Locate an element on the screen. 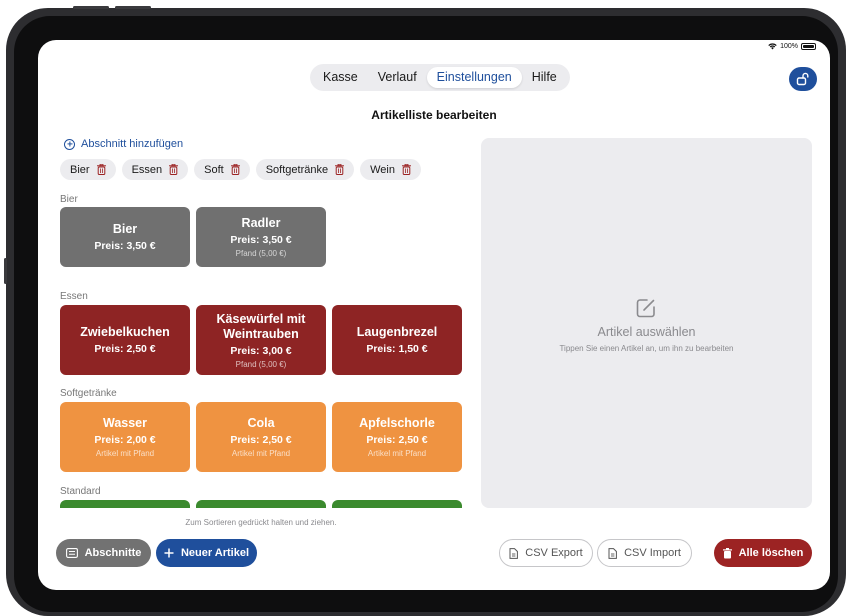  section-chip: Wein is located at coordinates (390, 169).